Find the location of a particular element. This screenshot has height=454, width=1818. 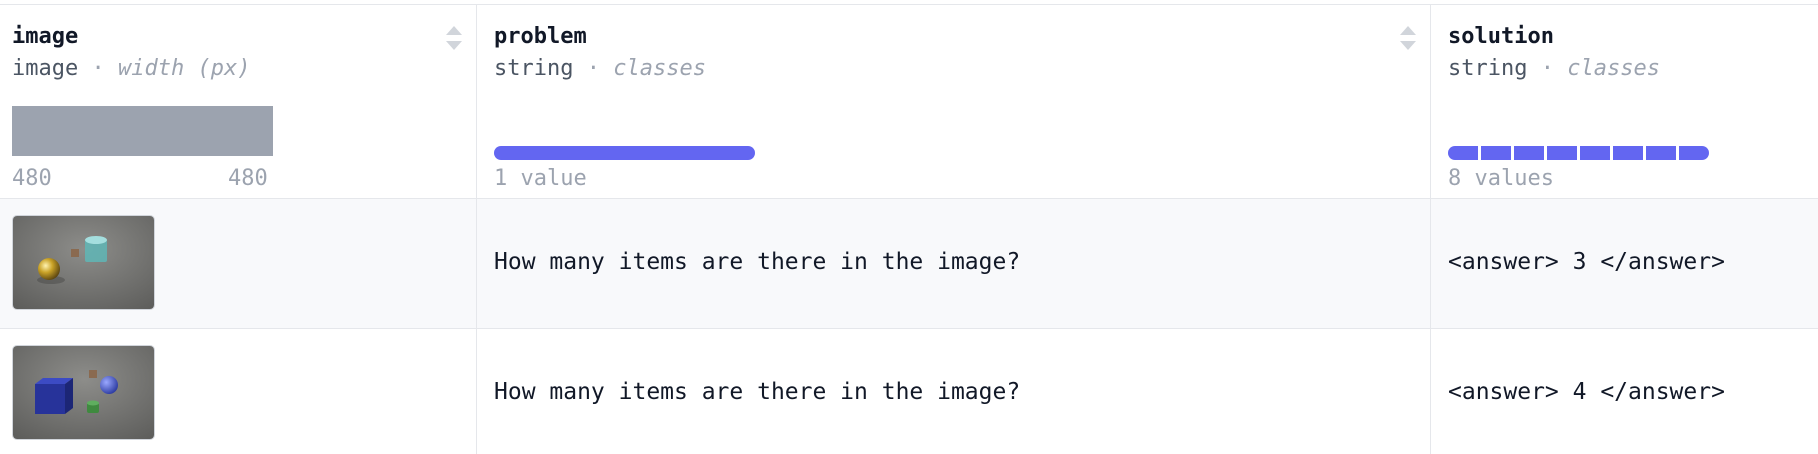

row-divider is located at coordinates (909, 328).